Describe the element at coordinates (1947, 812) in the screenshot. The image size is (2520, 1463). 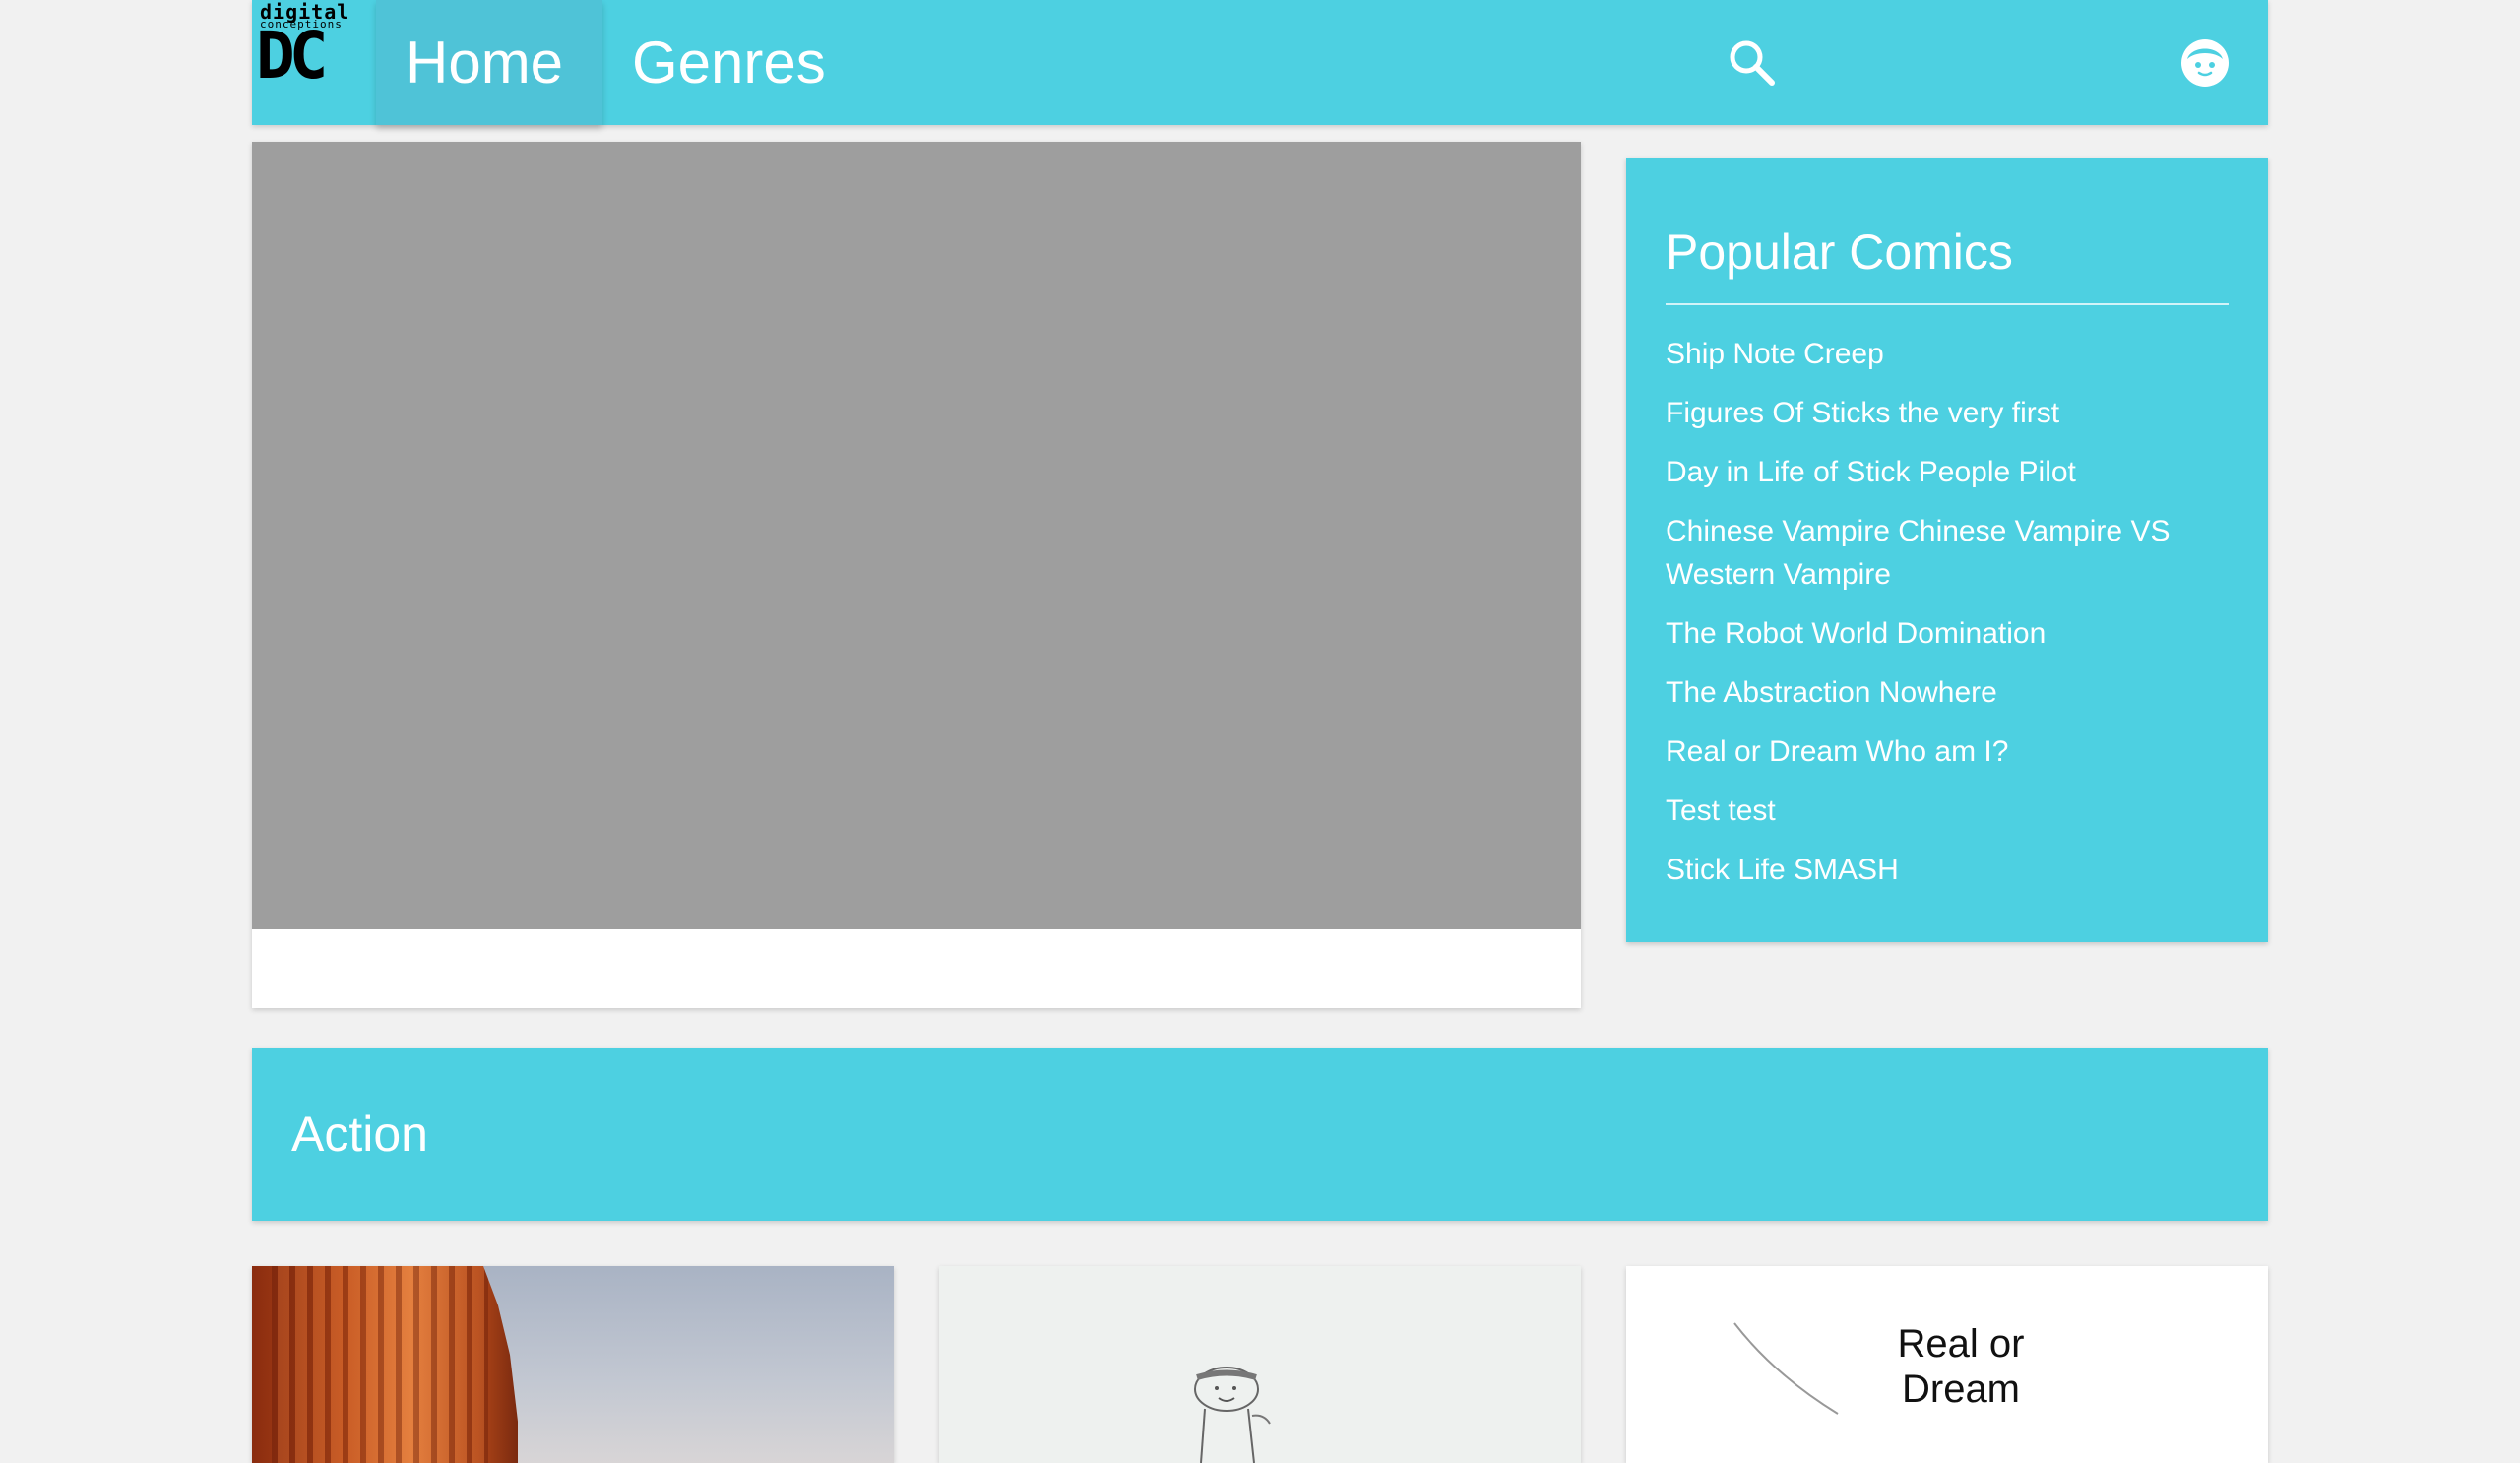
I see `popular-comic-link: Test test` at that location.